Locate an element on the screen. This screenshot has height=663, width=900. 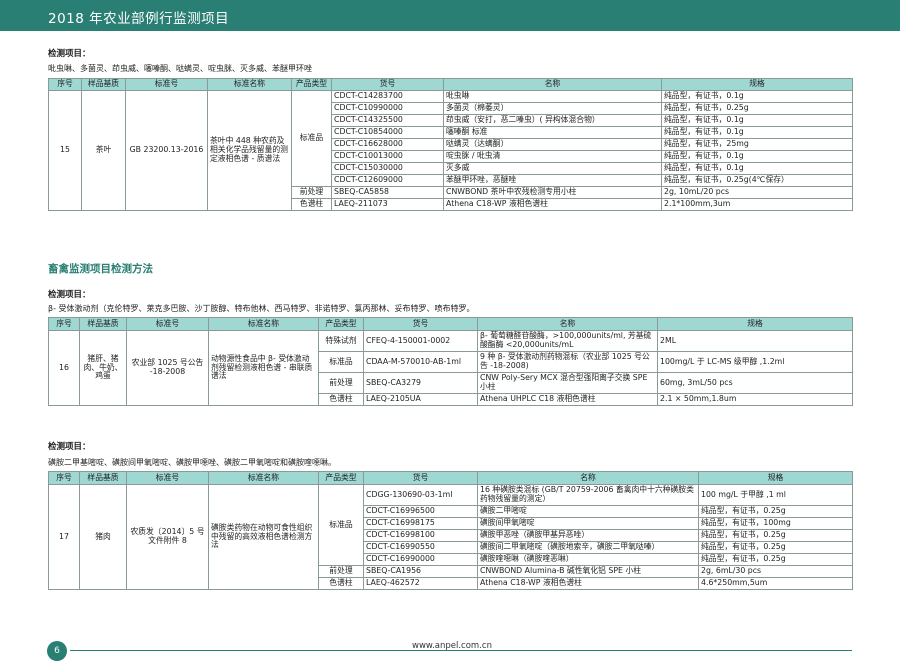
spec-cell: 4.6*250mm,5um is located at coordinates (775, 583).